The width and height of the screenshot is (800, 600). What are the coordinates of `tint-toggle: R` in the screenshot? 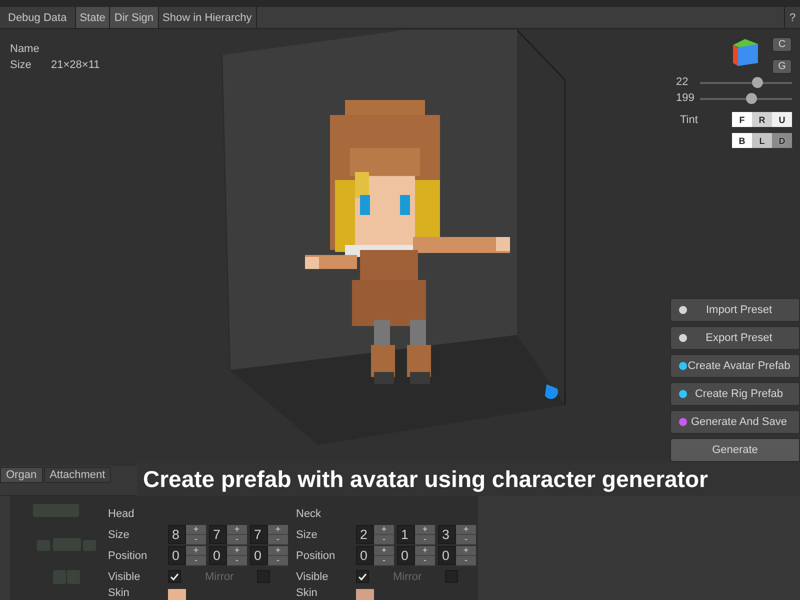 It's located at (762, 119).